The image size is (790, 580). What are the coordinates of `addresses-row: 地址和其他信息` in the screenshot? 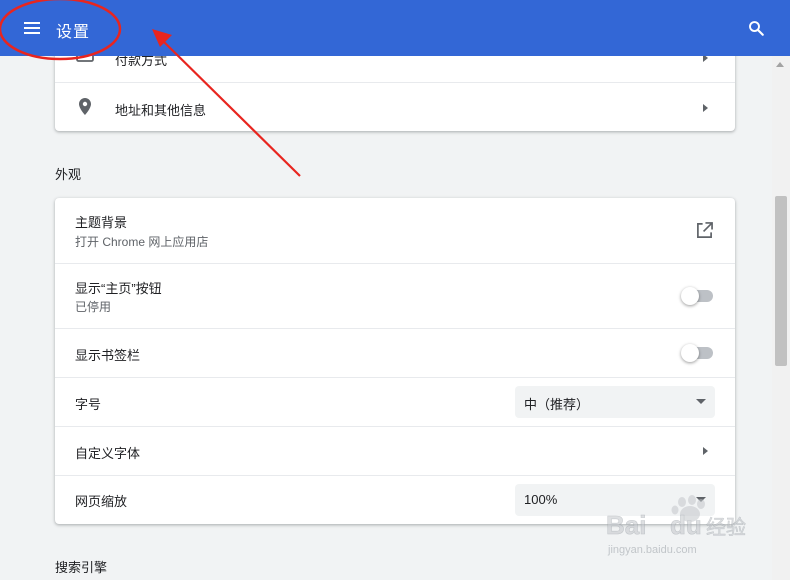 It's located at (395, 106).